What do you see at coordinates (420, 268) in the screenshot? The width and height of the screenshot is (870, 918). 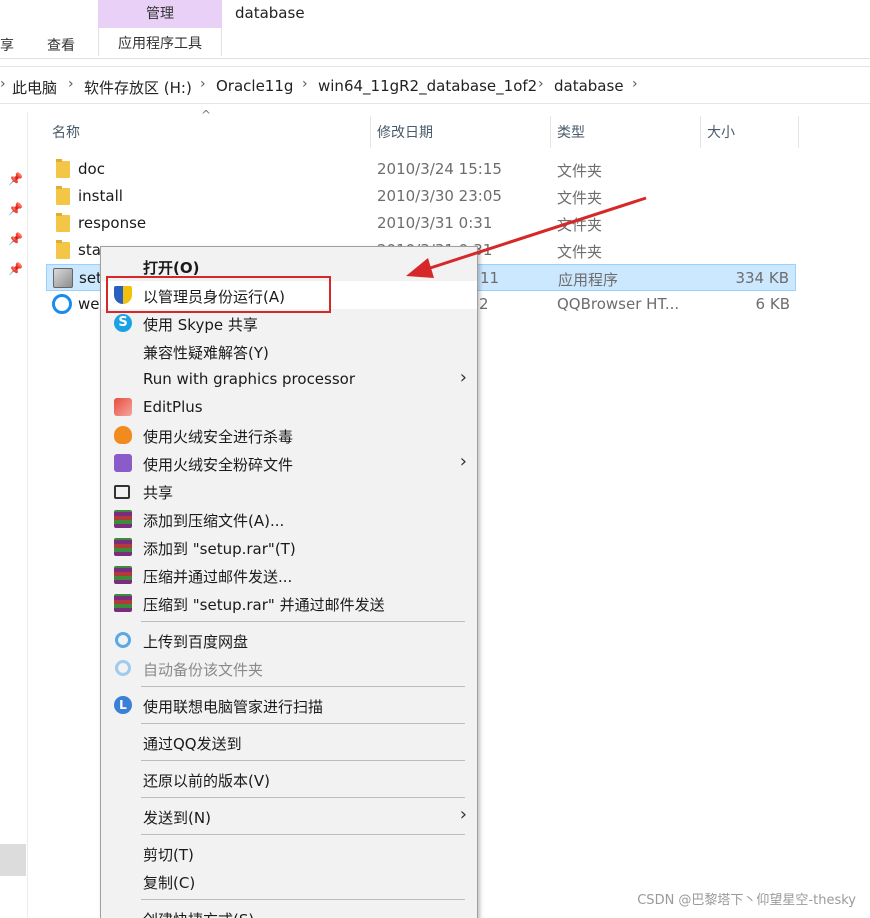 I see `arrow-head` at bounding box center [420, 268].